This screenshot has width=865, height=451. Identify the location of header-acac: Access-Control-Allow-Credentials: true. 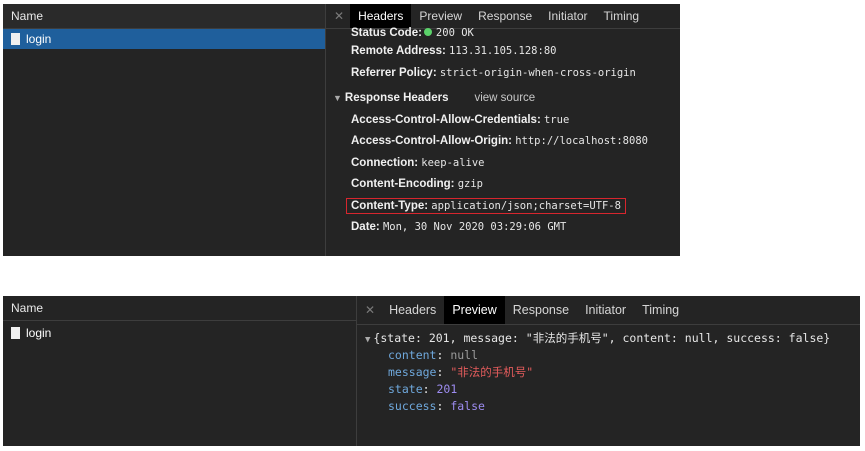
(460, 119).